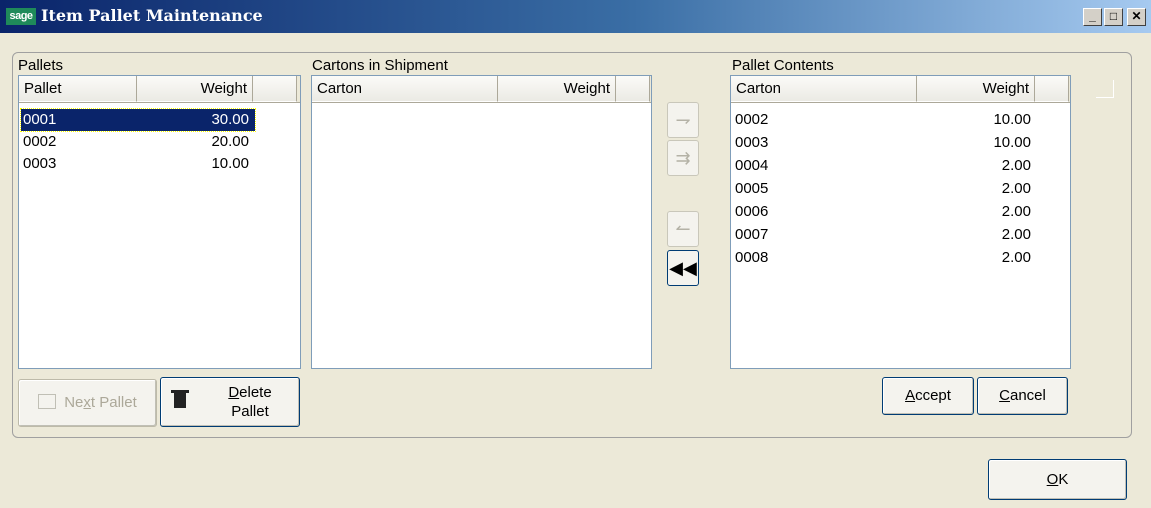 The height and width of the screenshot is (508, 1151). I want to click on content-row: 0008 2.00, so click(883, 258).